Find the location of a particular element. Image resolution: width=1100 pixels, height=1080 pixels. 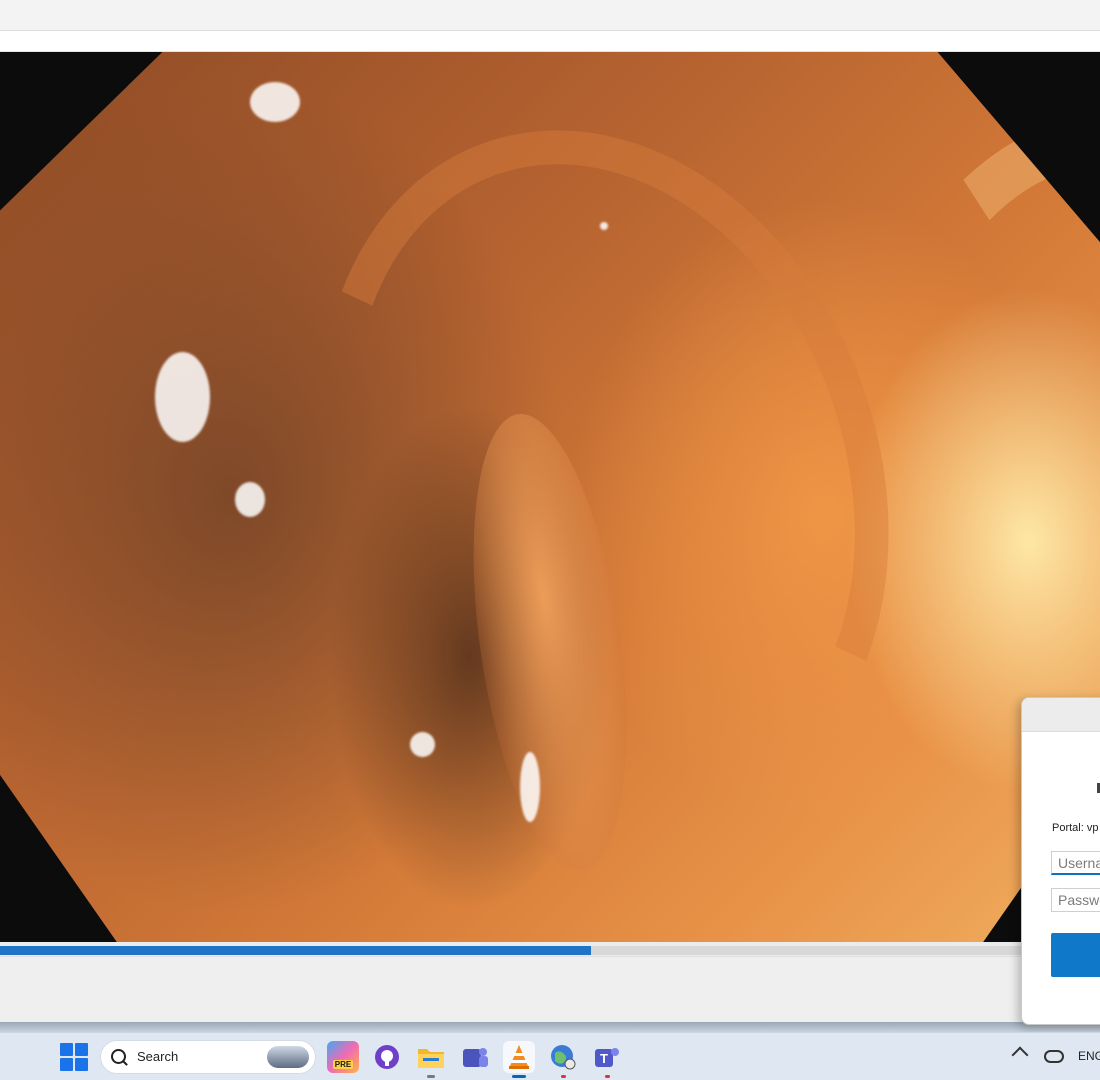

search-label: Search is located at coordinates (158, 1056).